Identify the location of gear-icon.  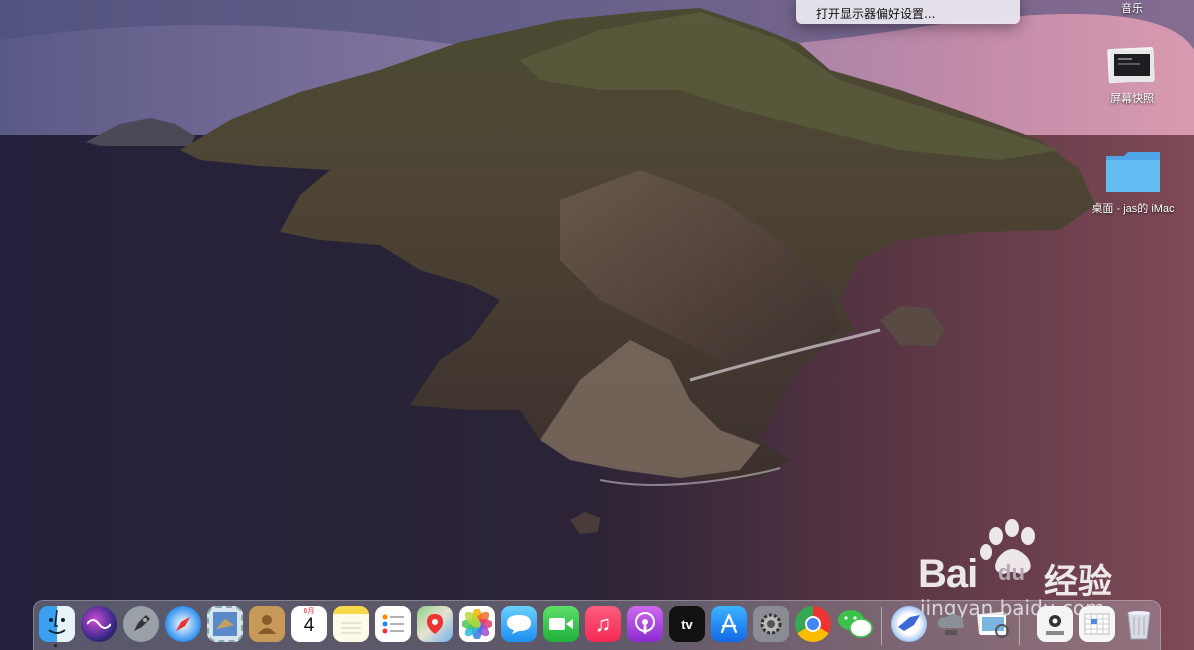
(771, 624).